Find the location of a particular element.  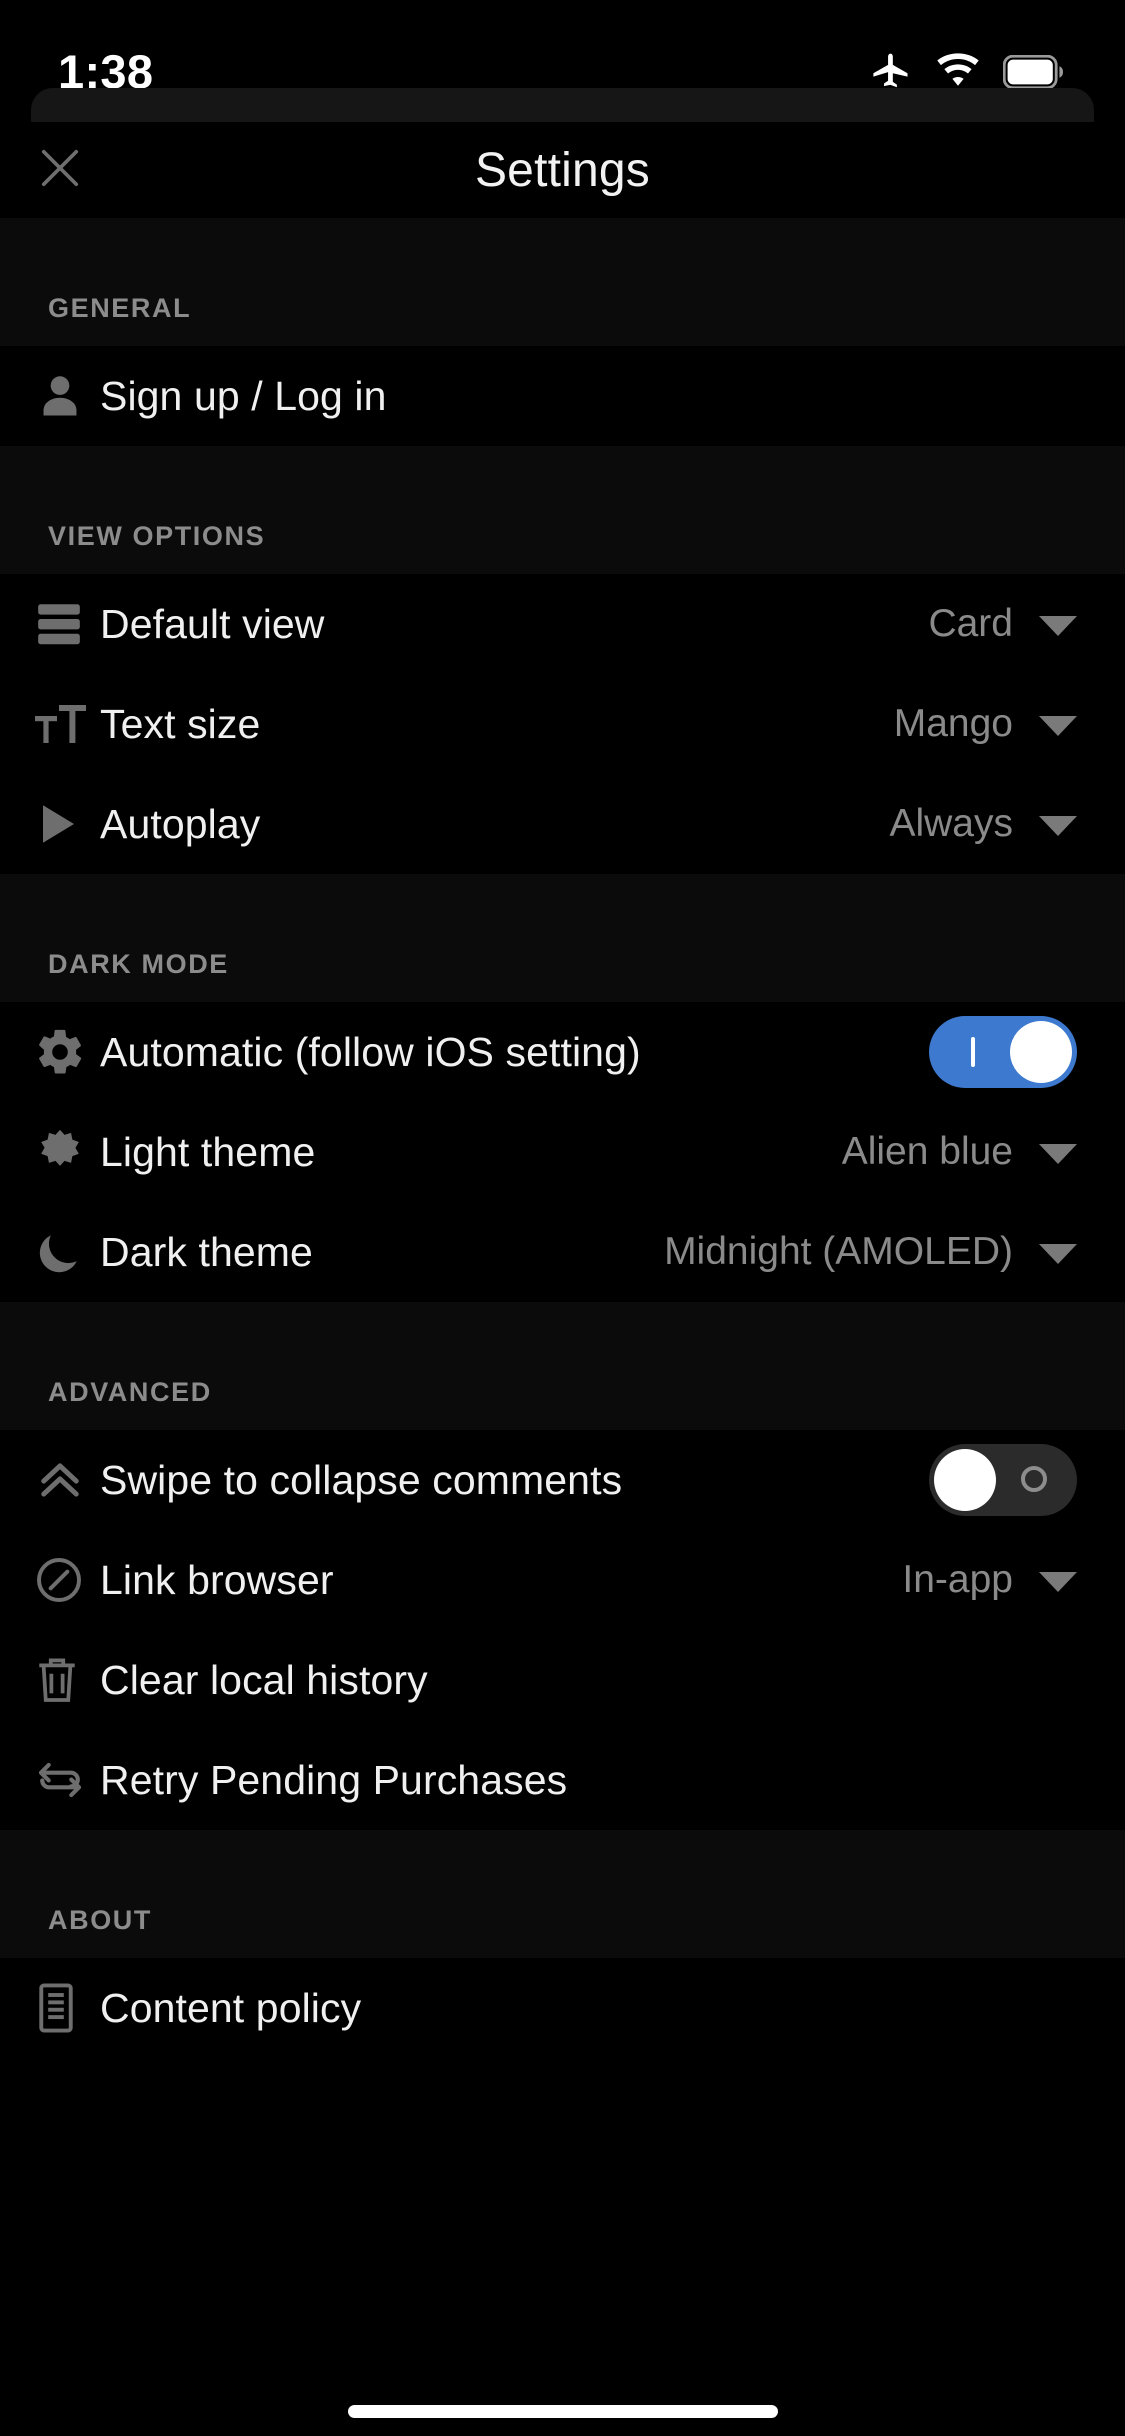

compass-icon is located at coordinates (50, 1580).